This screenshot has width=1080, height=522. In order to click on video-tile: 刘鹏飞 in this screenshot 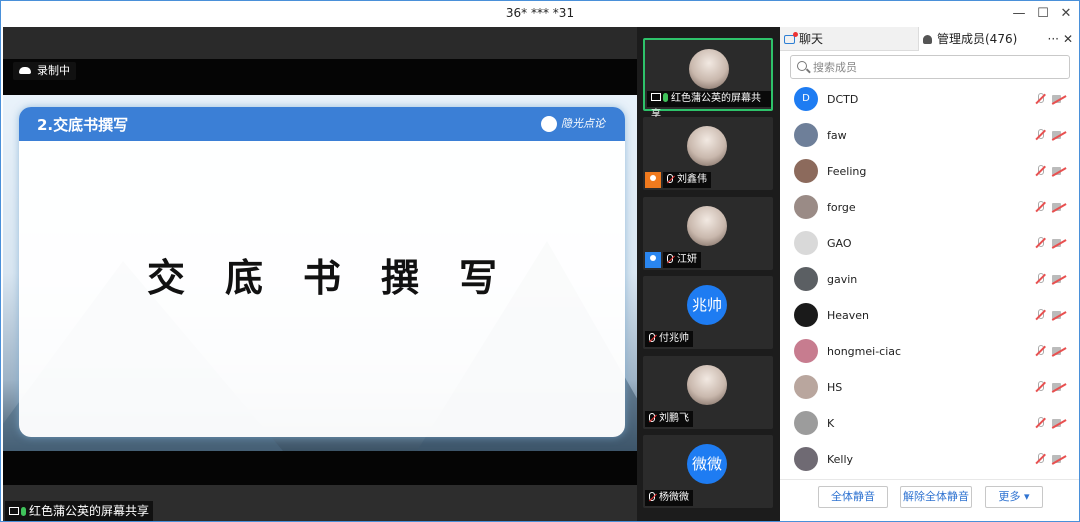, I will do `click(708, 392)`.